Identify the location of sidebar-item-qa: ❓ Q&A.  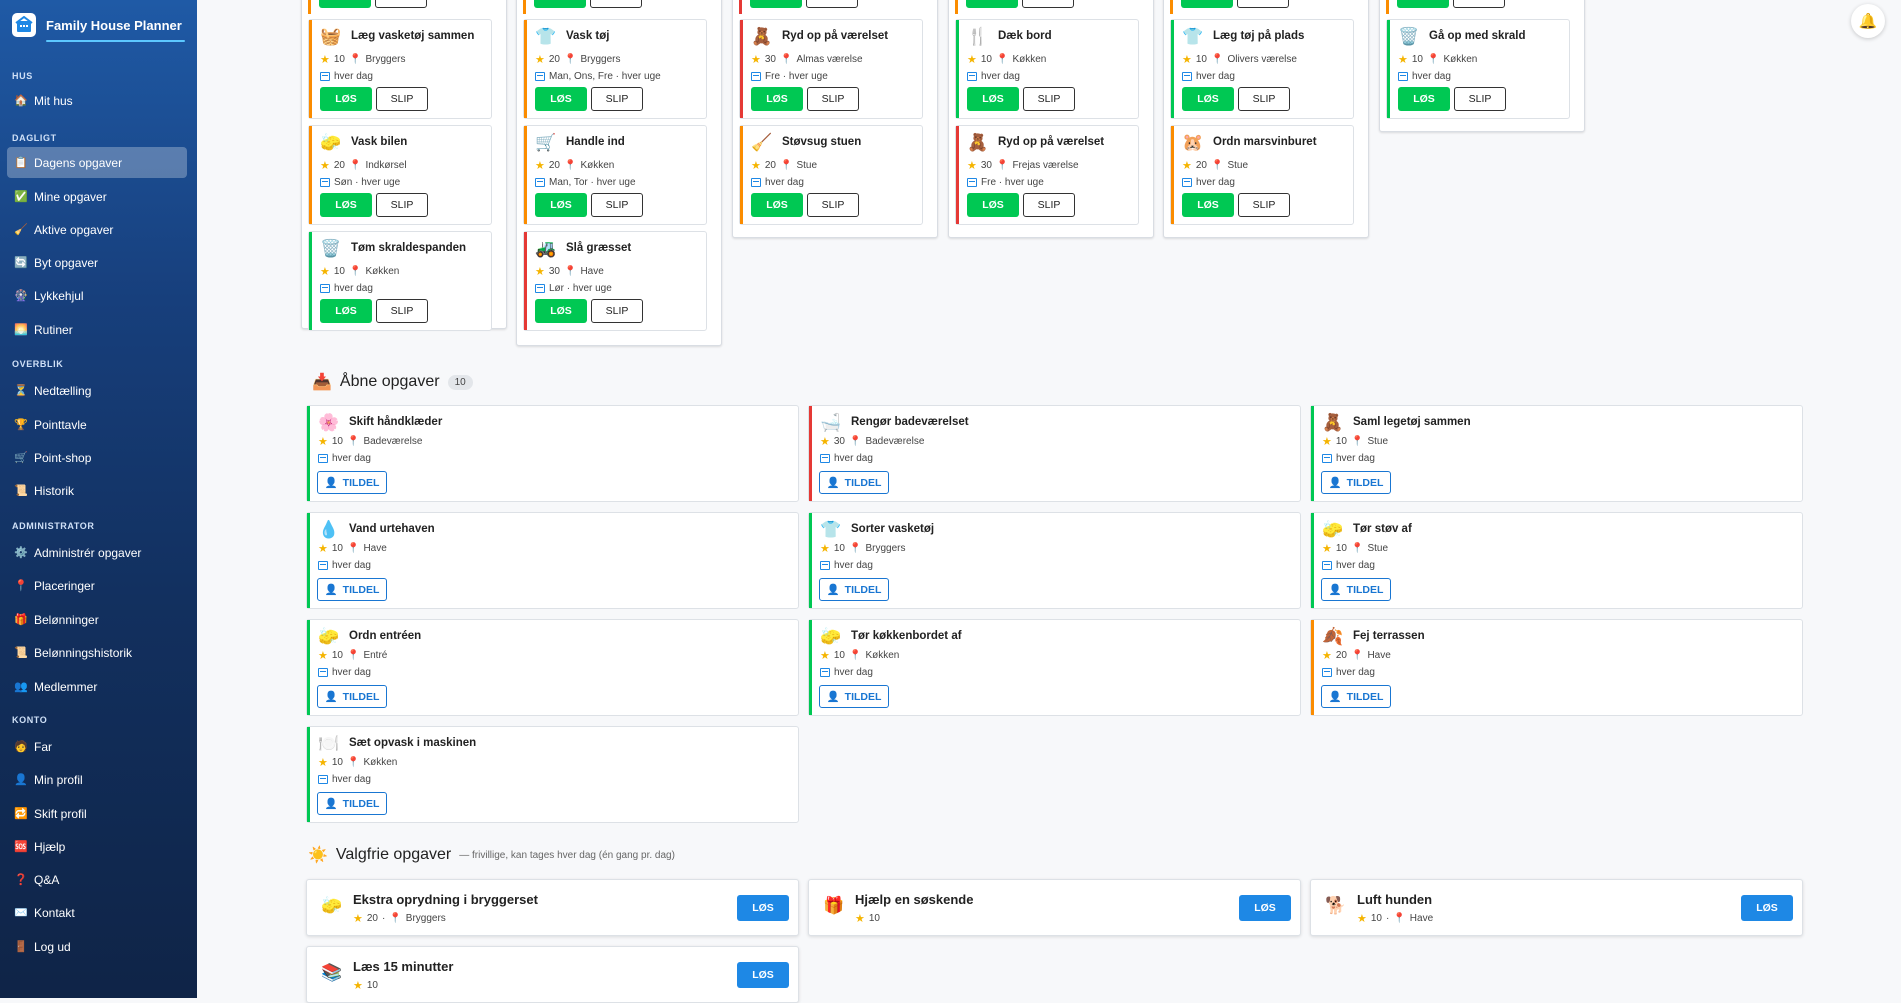
(97, 879).